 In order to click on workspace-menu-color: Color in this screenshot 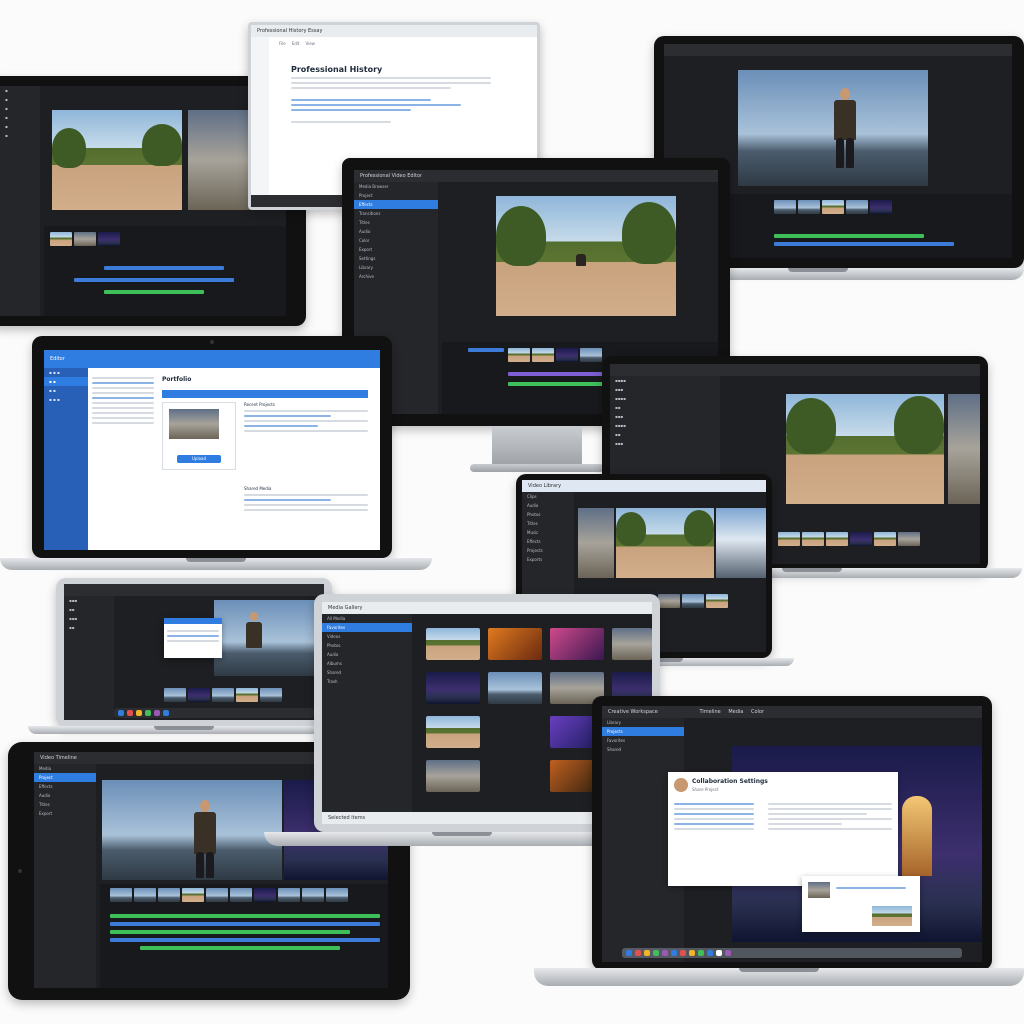, I will do `click(757, 712)`.